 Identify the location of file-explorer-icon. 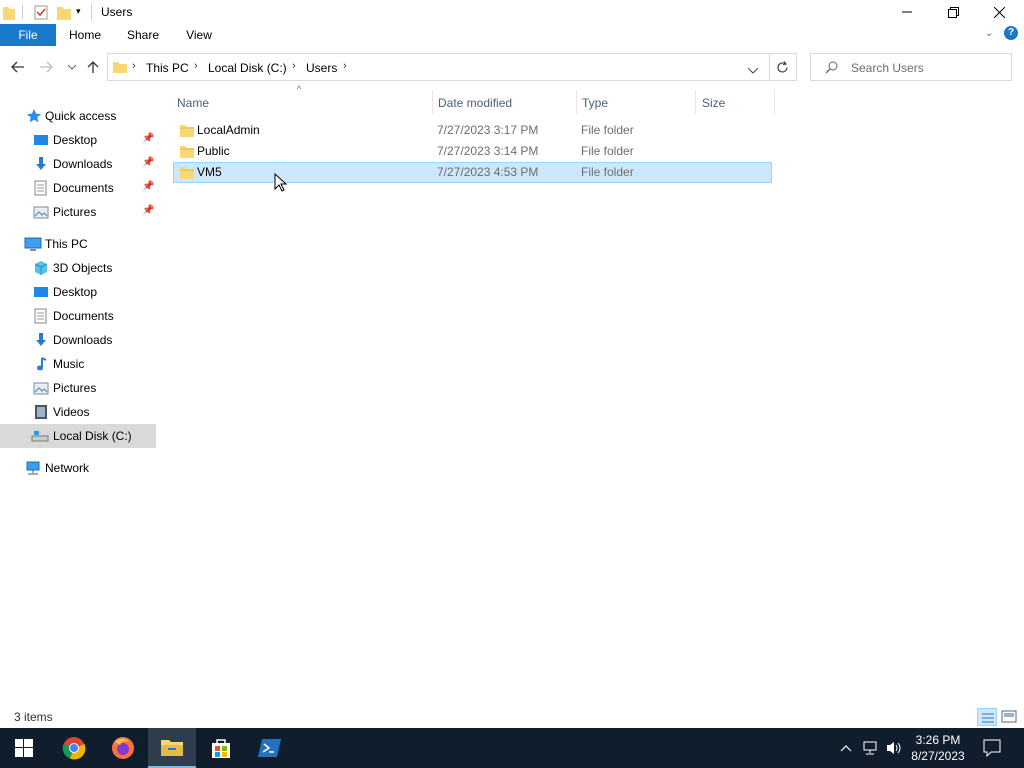
(172, 748).